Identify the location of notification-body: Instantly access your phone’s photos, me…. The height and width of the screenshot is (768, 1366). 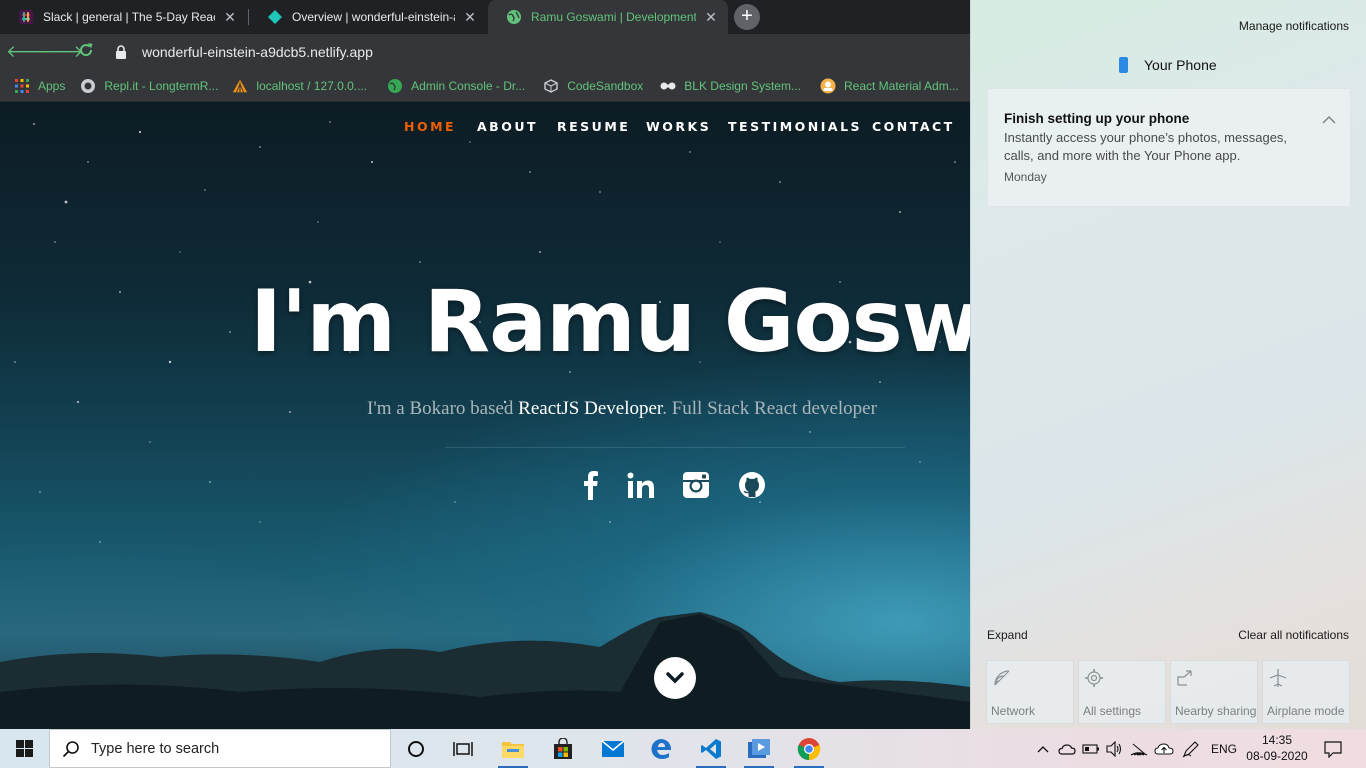
(1146, 146).